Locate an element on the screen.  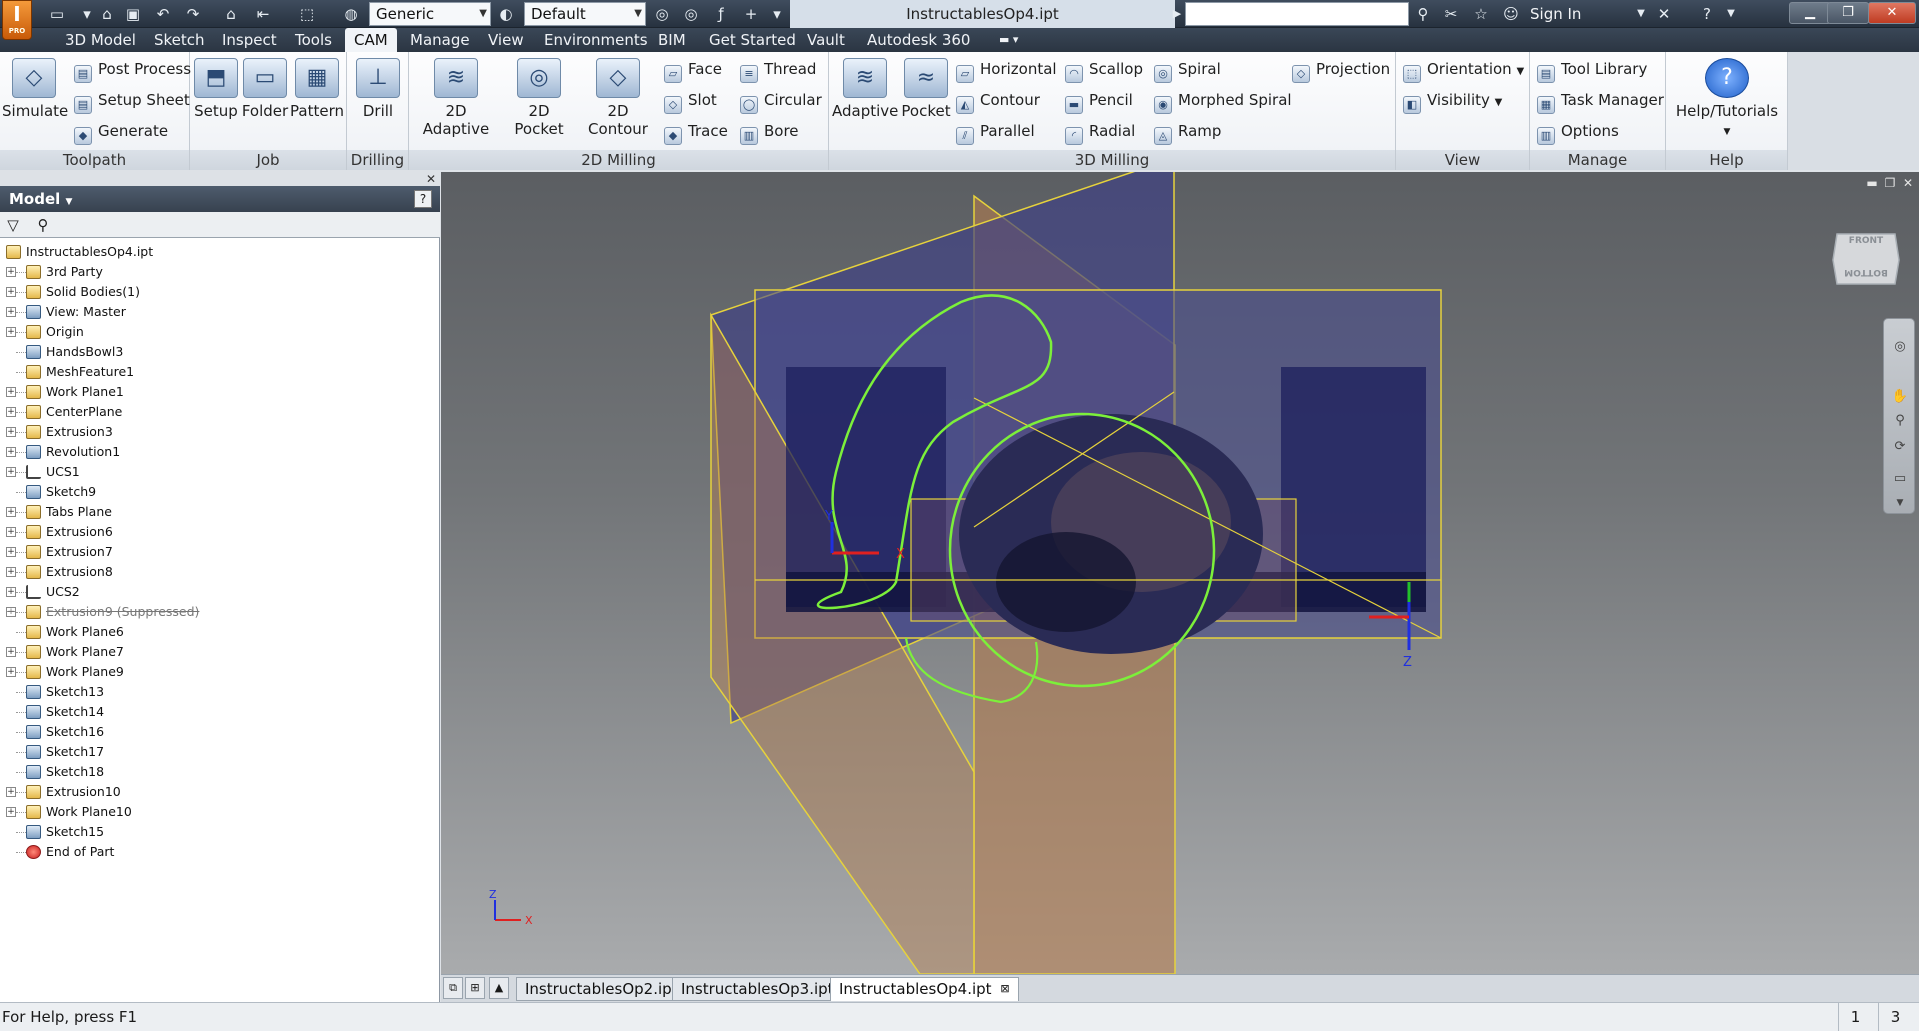
tree-node: +3rd Party is located at coordinates (219, 272).